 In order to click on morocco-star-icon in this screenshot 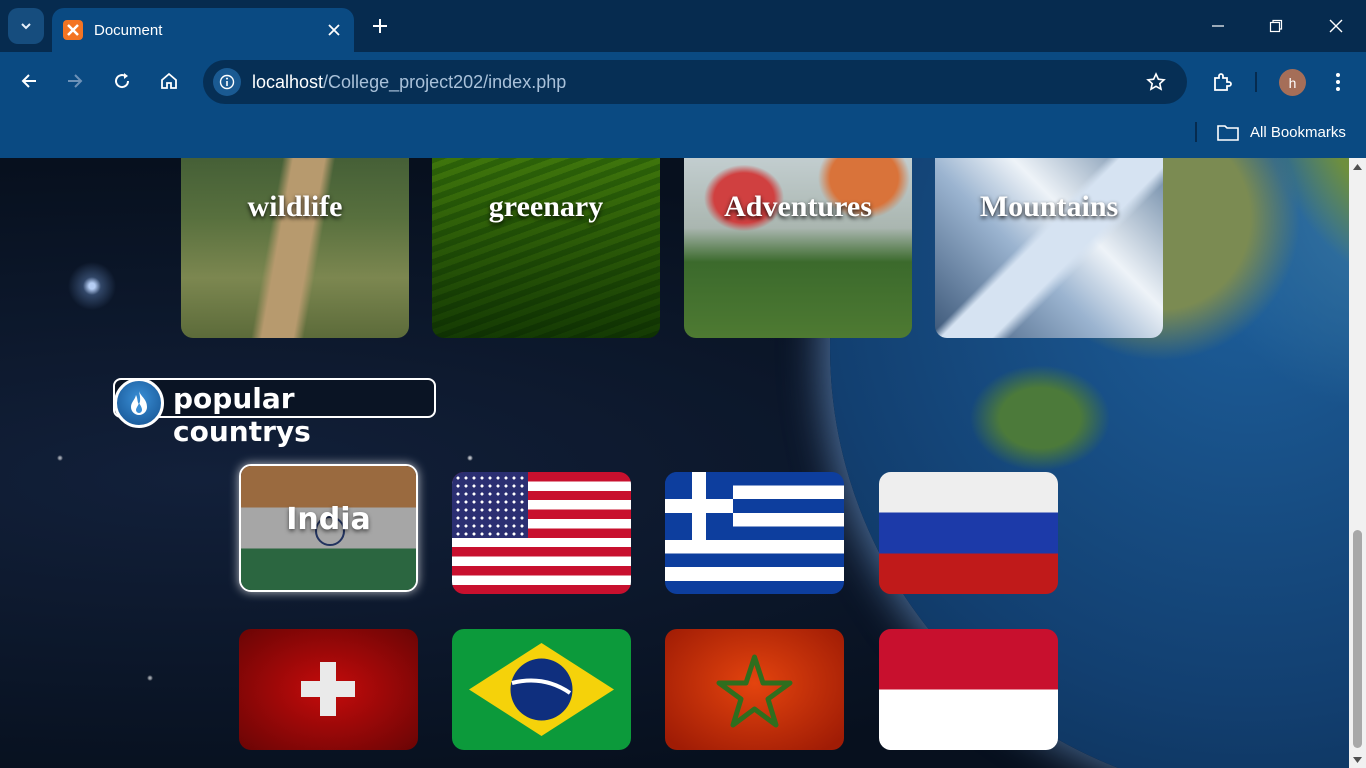, I will do `click(754, 691)`.